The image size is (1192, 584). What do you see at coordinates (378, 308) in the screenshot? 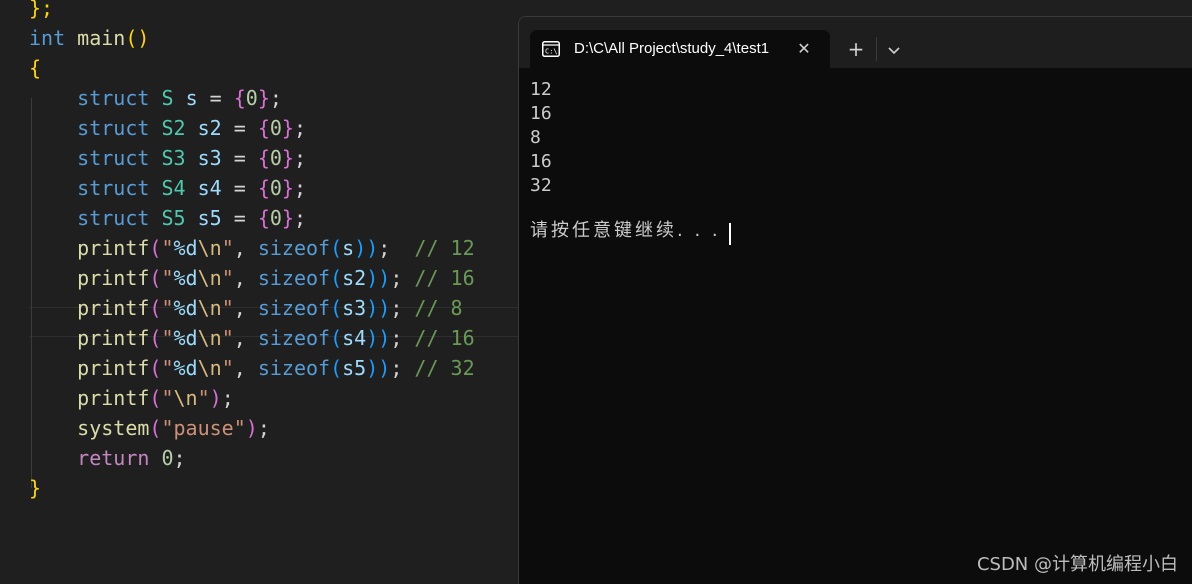
I see `code-token: ))` at bounding box center [378, 308].